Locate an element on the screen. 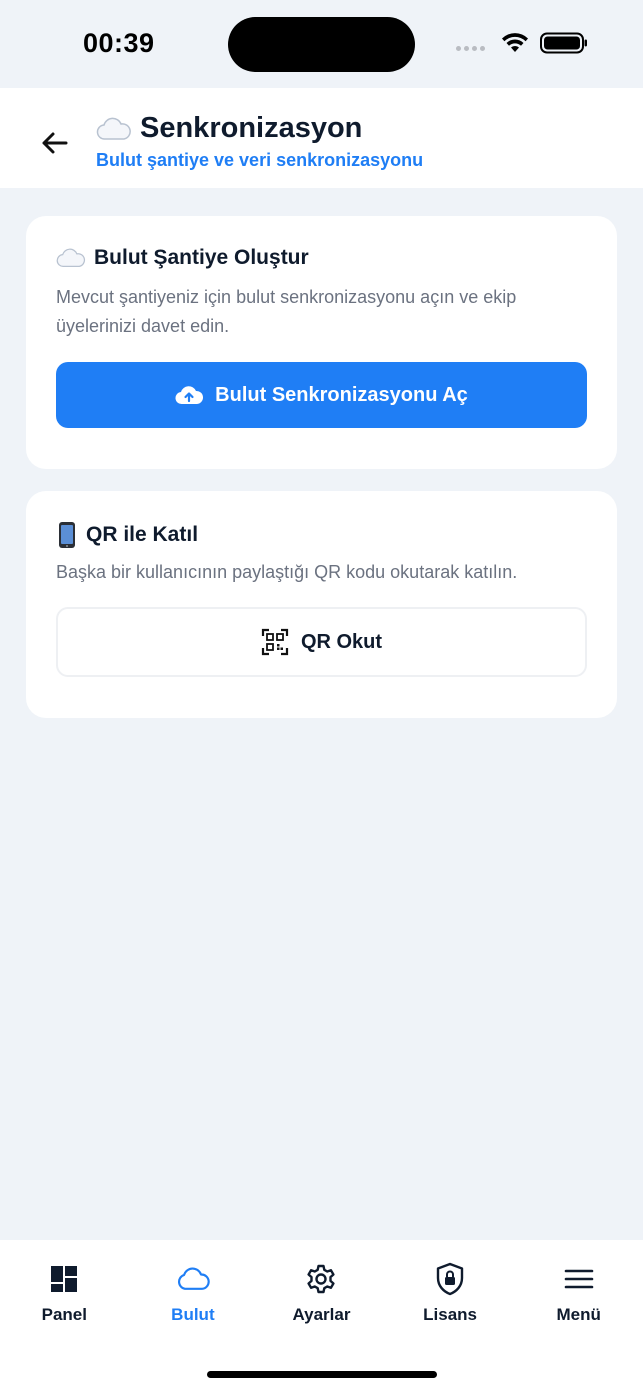  status-time: 00:39 is located at coordinates (119, 43).